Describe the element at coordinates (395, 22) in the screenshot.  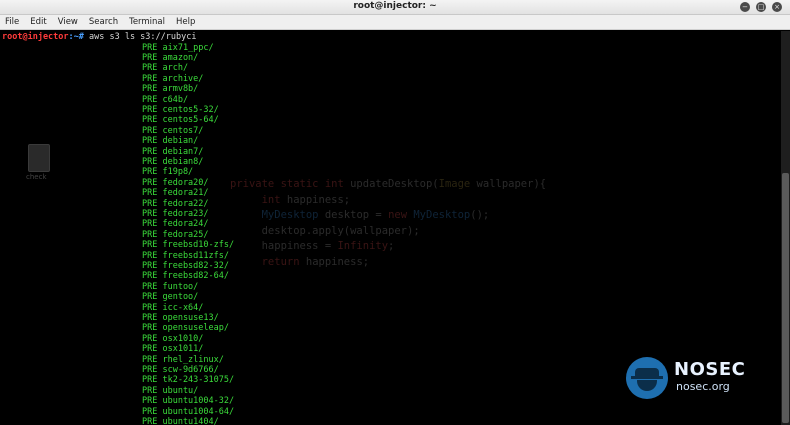
I see `menu-bar: File Edit View Search Terminal Help` at that location.